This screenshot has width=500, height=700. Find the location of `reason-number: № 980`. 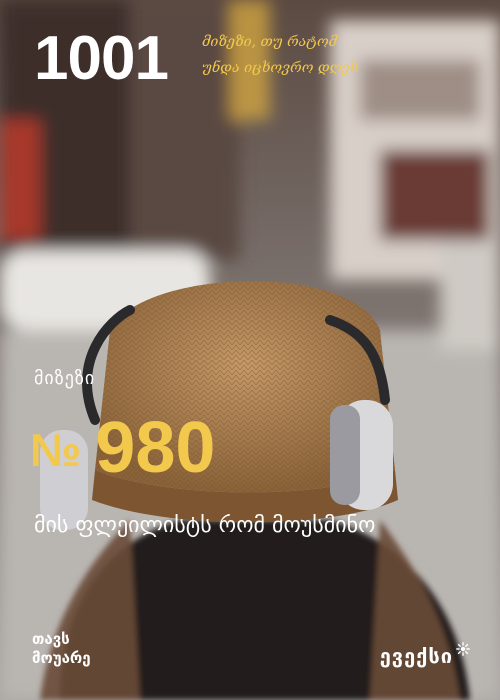

reason-number: № 980 is located at coordinates (122, 449).